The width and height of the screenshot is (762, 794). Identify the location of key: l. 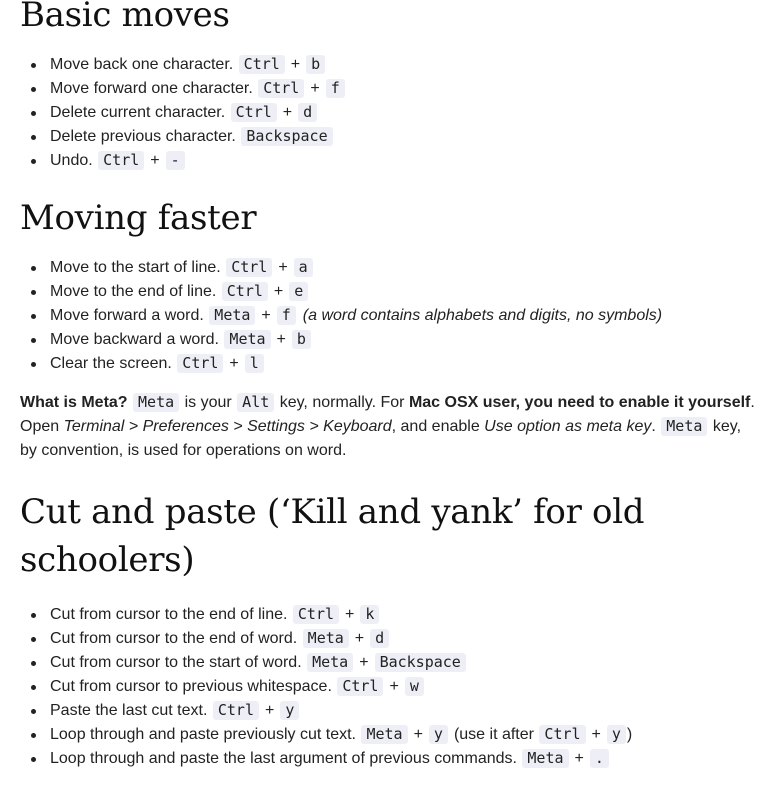
(254, 363).